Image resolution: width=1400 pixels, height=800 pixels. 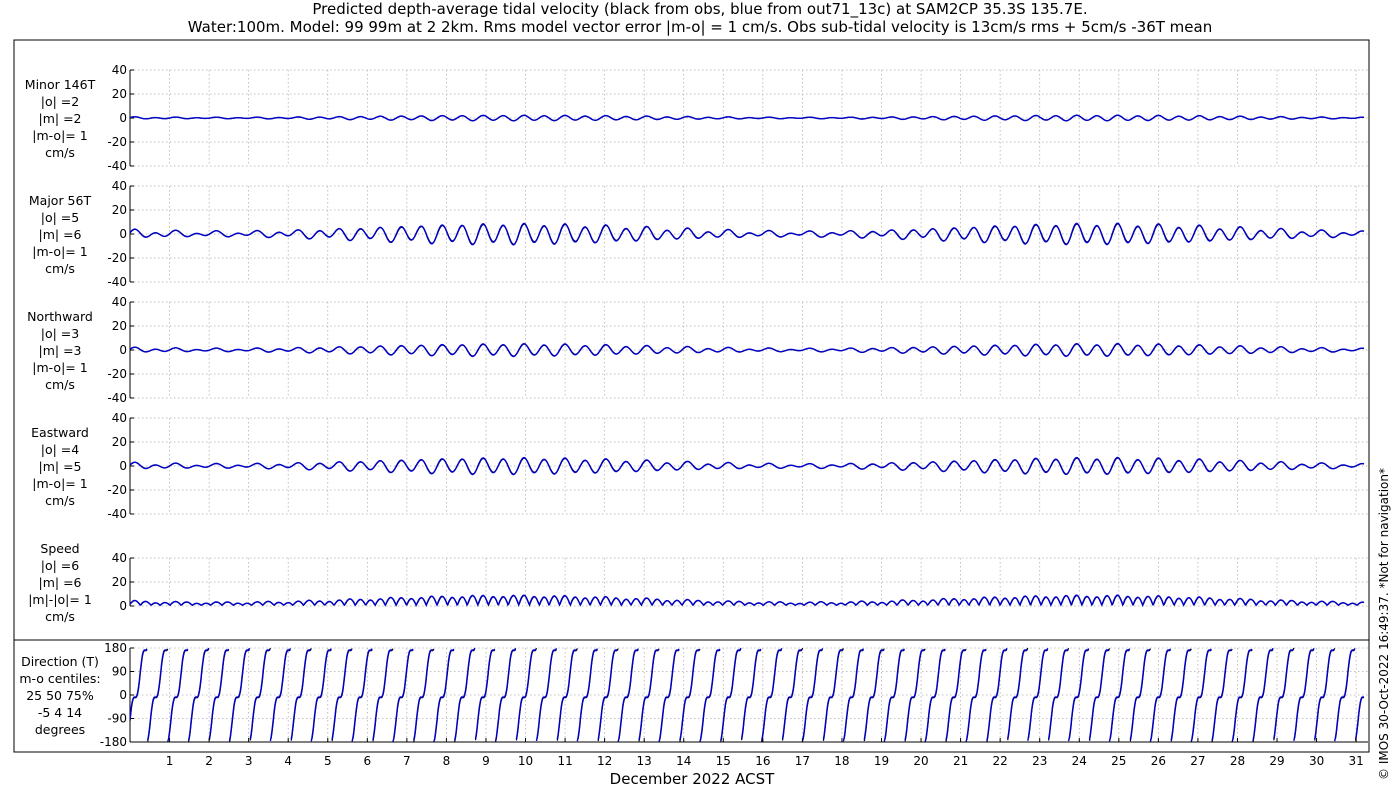 I want to click on x-tick-label-11: 11, so click(x=564, y=761).